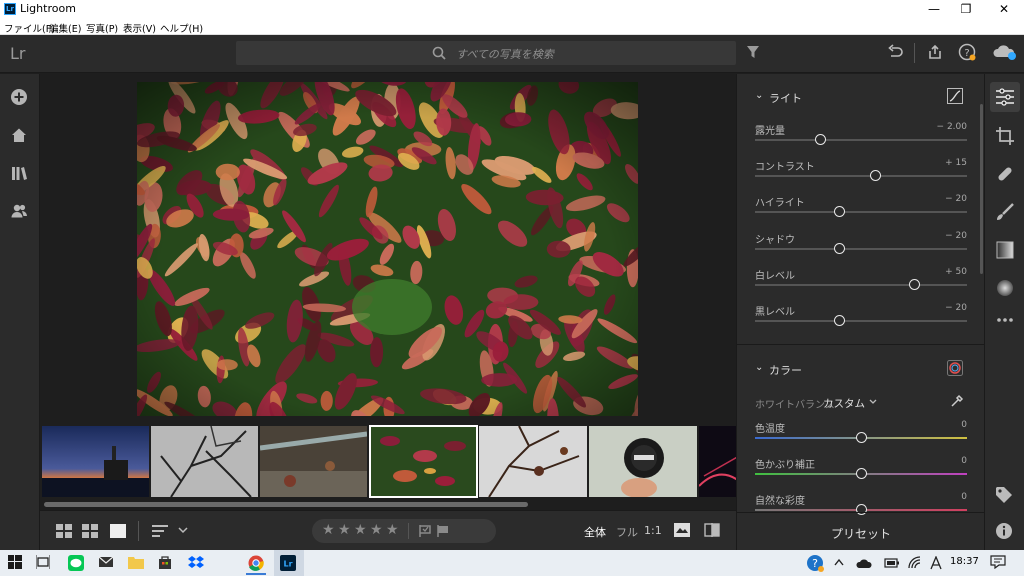  What do you see at coordinates (895, 52) in the screenshot?
I see `undo-icon` at bounding box center [895, 52].